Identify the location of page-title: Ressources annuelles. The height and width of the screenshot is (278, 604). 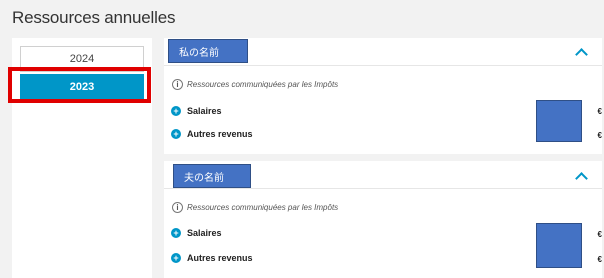
(94, 17).